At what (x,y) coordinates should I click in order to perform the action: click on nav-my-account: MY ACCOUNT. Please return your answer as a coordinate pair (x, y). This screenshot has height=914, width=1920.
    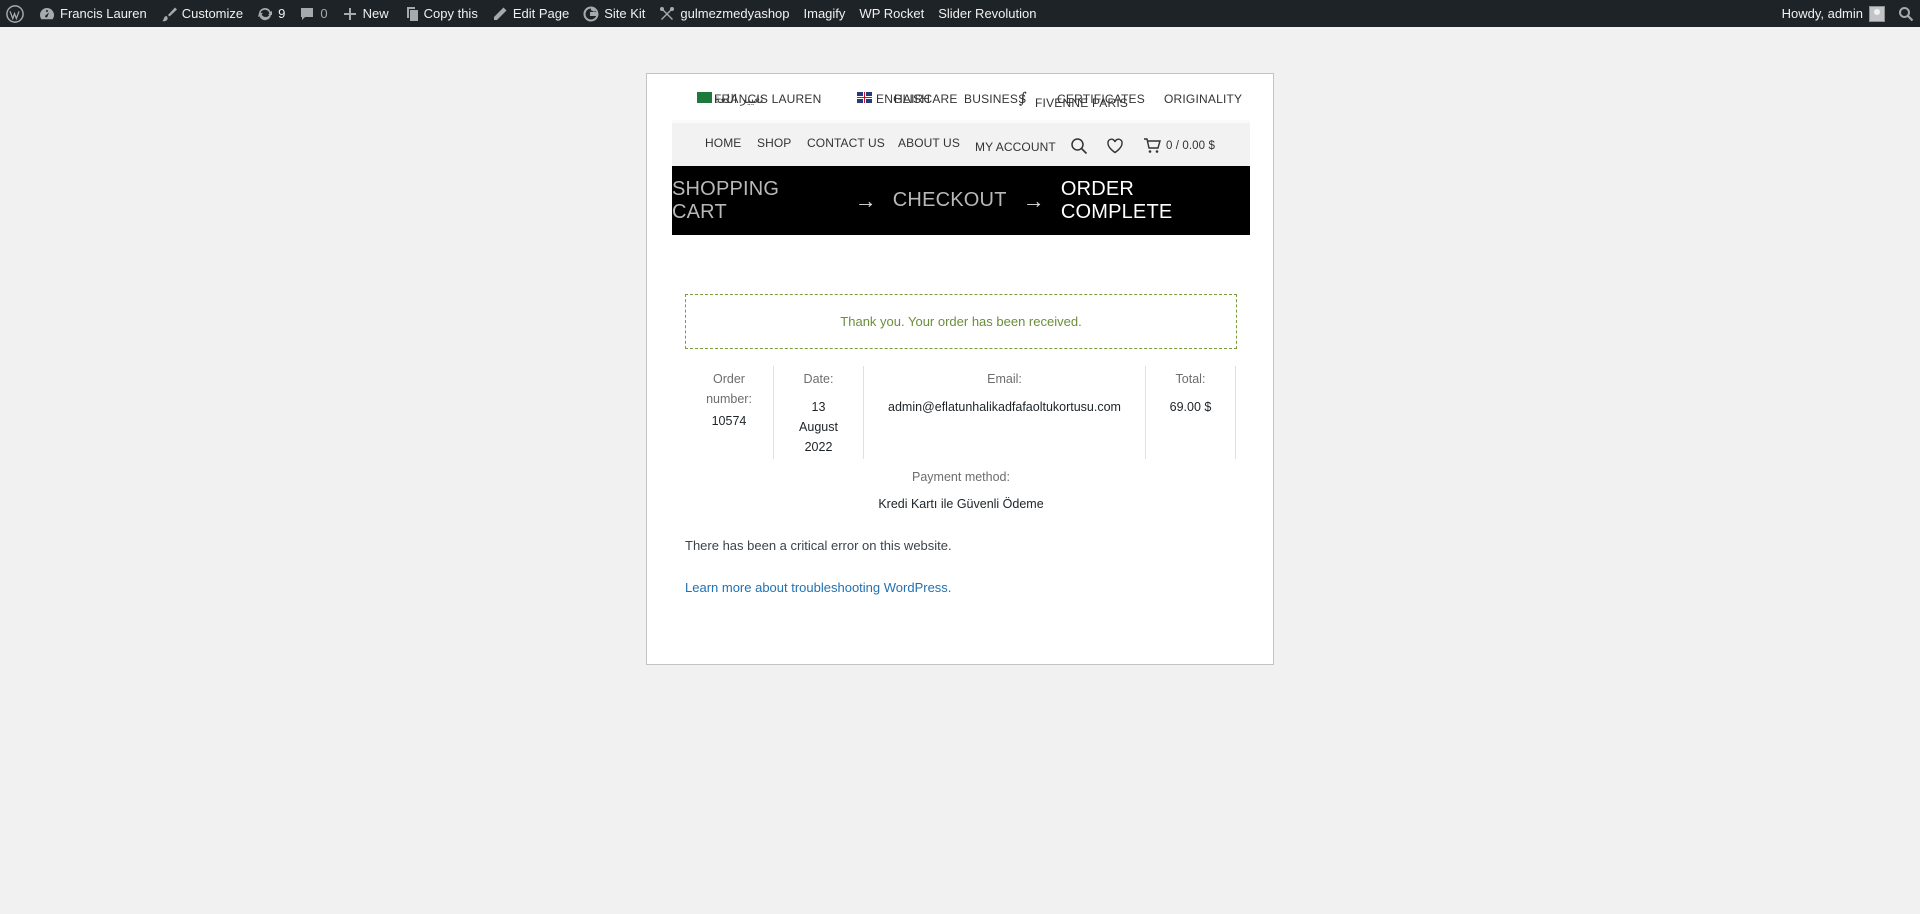
    Looking at the image, I should click on (1015, 147).